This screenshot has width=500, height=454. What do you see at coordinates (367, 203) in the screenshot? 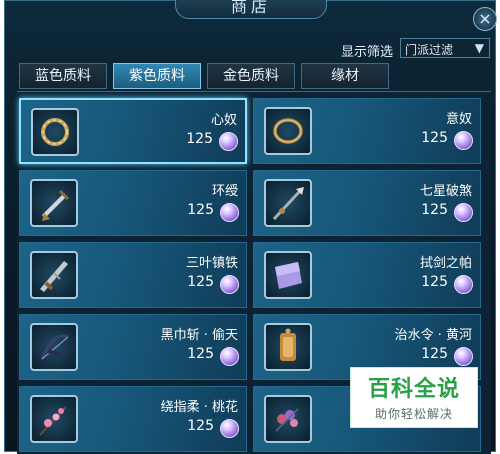
I see `item-card-qixing-posha: 七星破煞 125` at bounding box center [367, 203].